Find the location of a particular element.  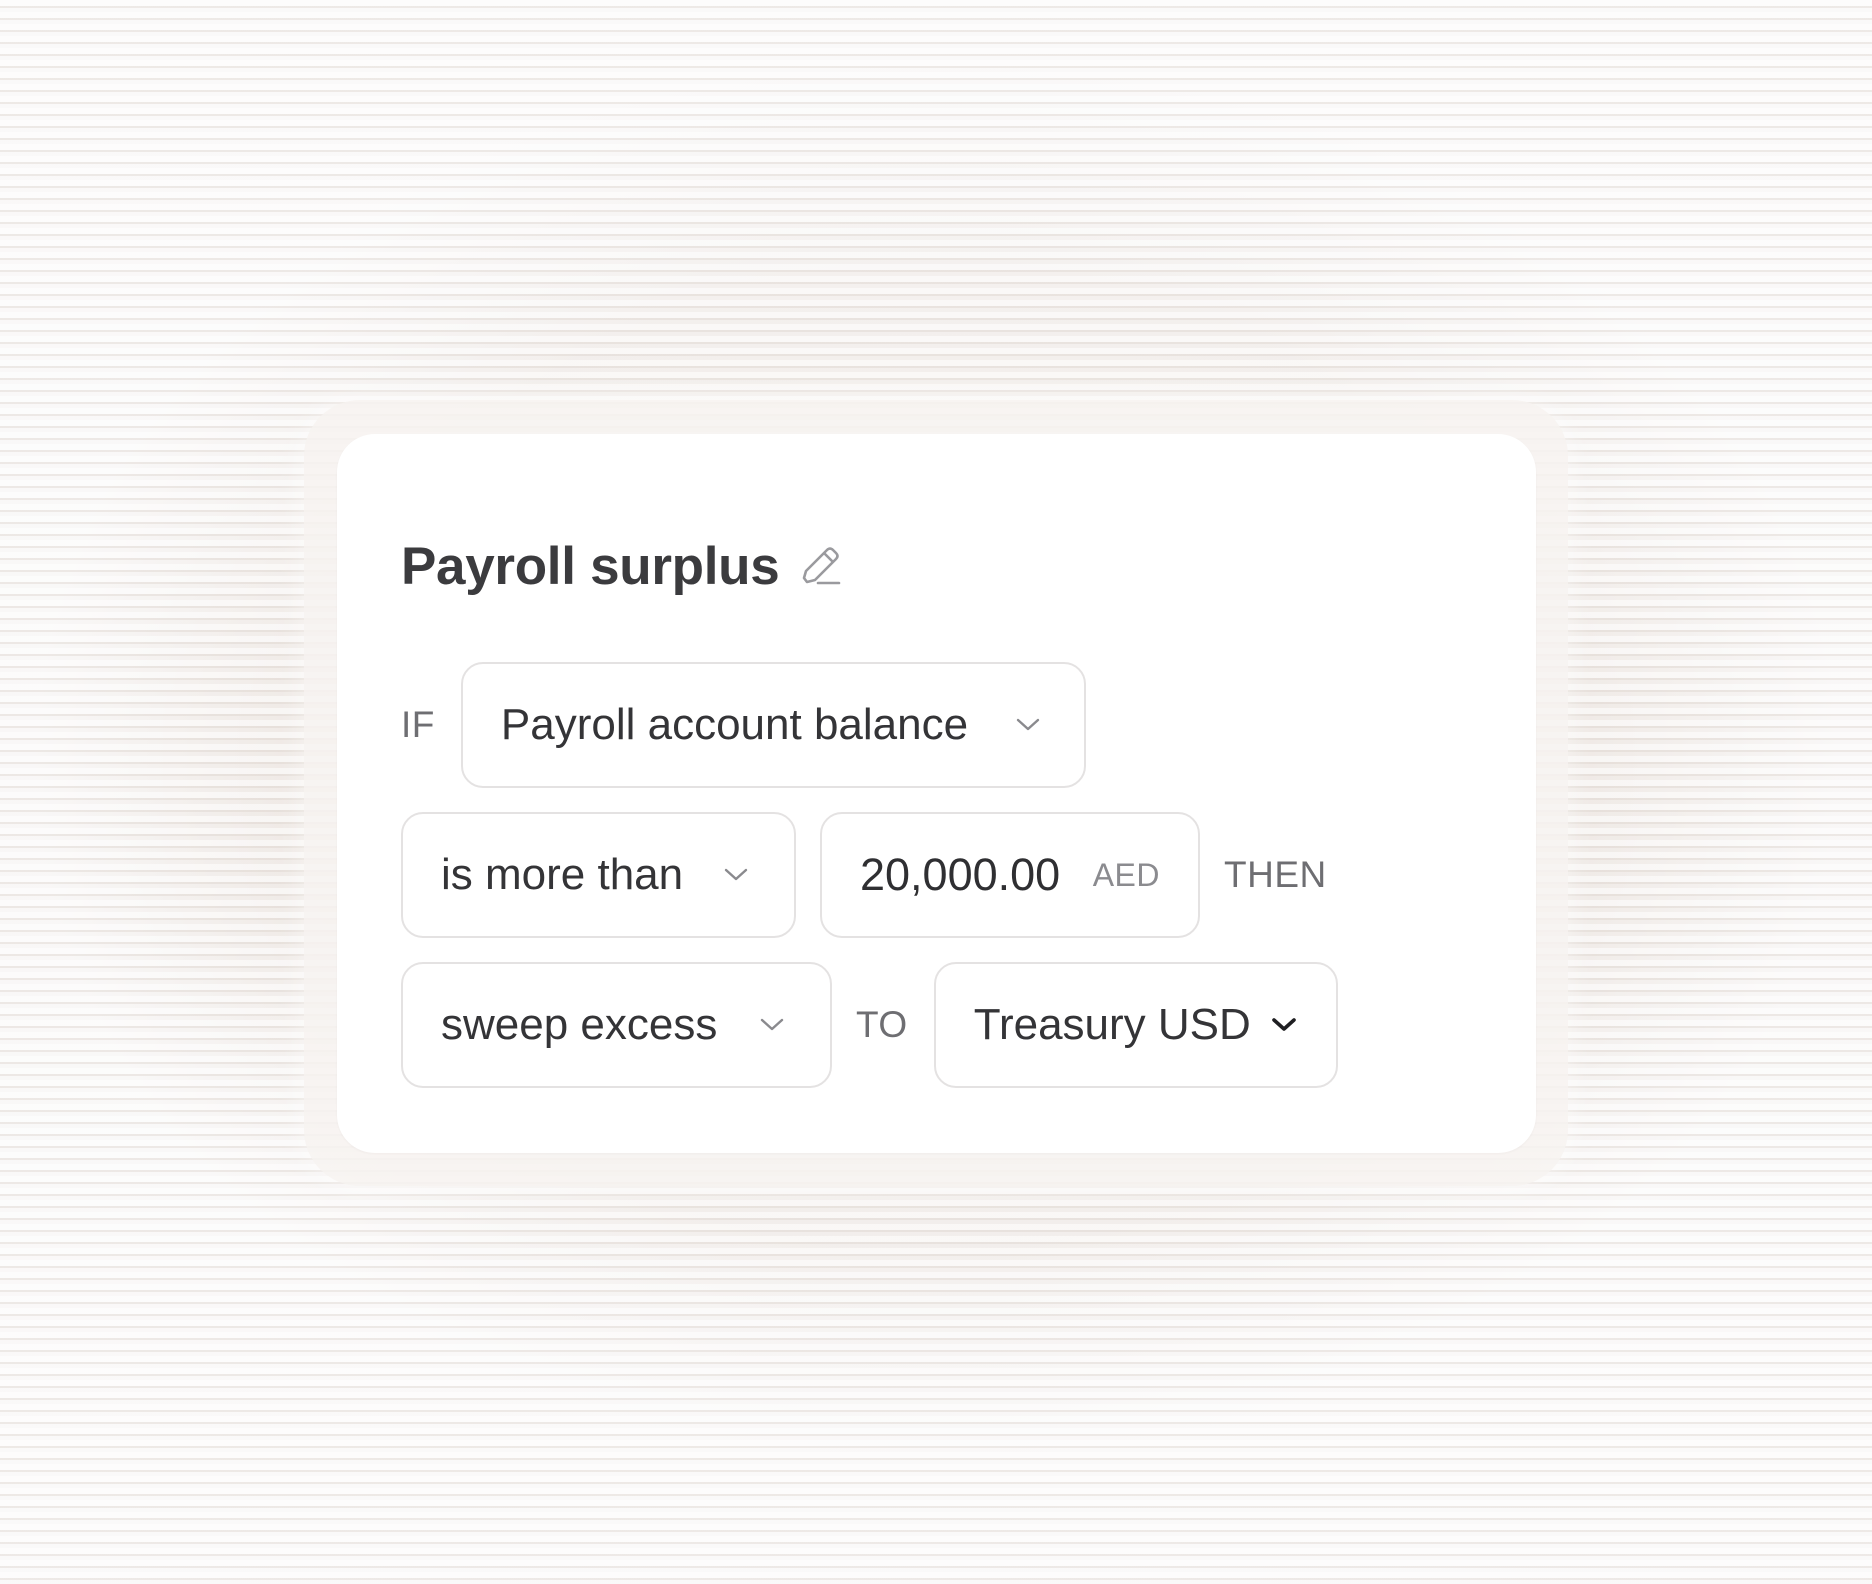

operation-value: sweep excess is located at coordinates (579, 1024).